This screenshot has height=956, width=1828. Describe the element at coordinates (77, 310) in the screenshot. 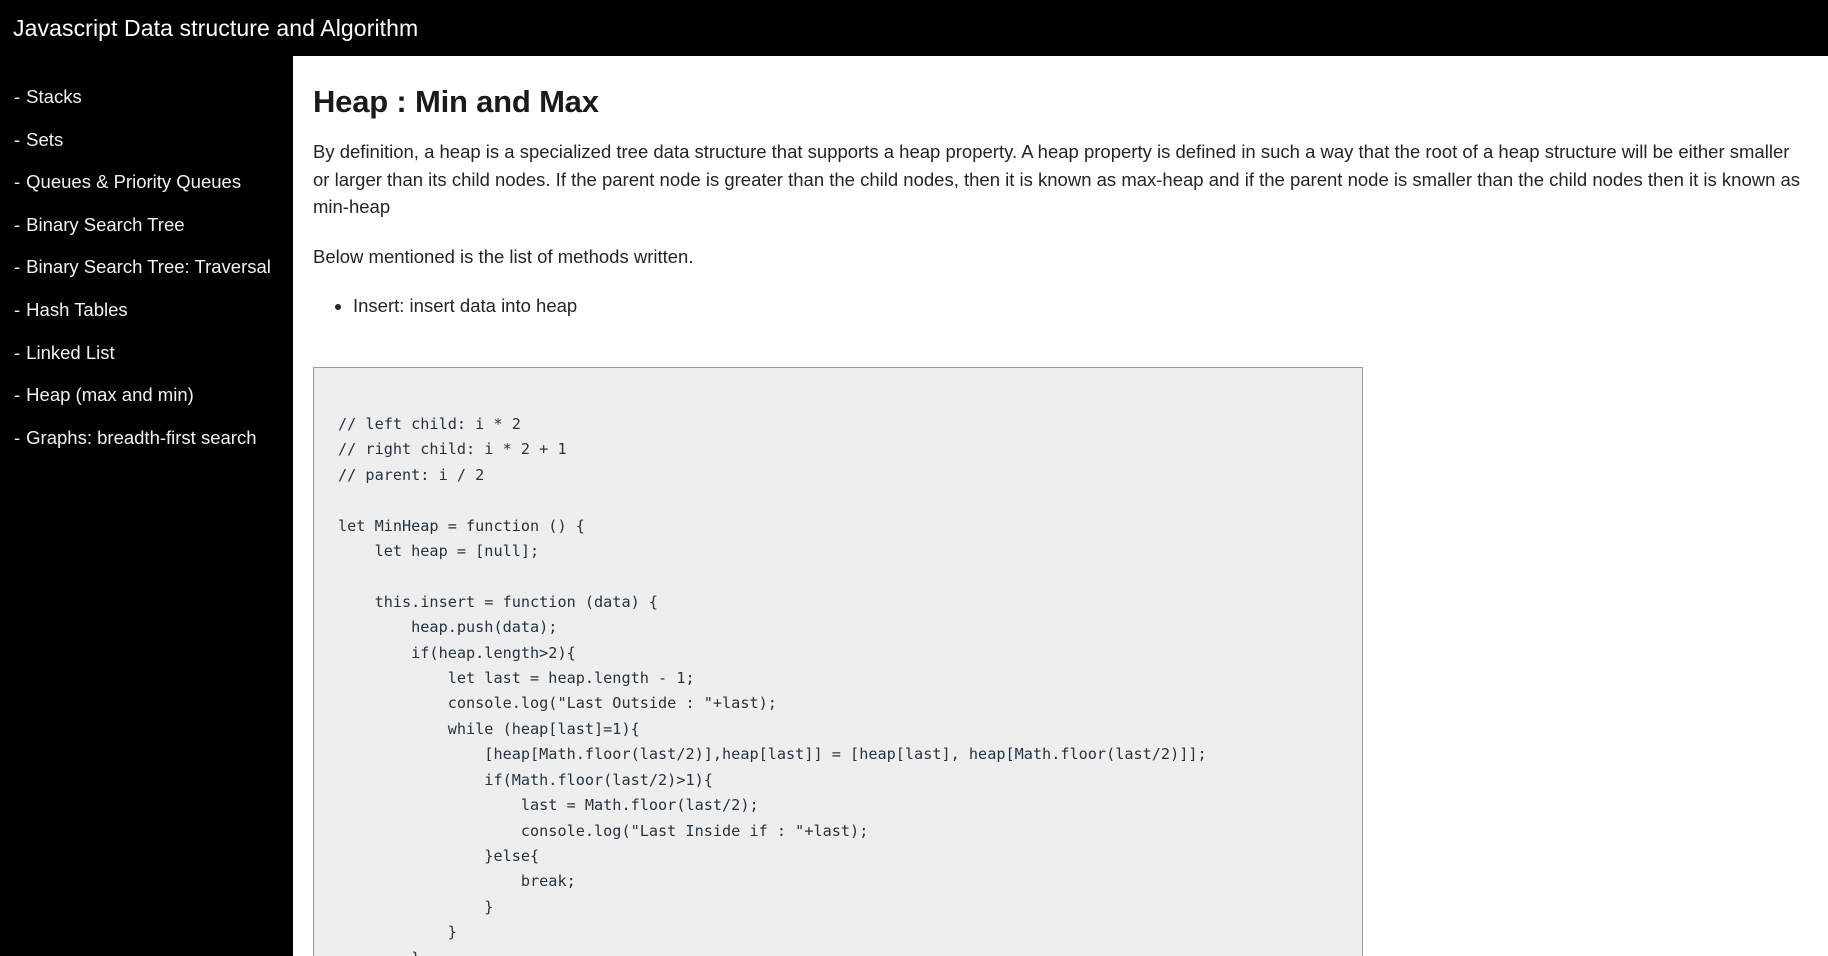

I see `sidebar-item-label: Hash Tables` at that location.